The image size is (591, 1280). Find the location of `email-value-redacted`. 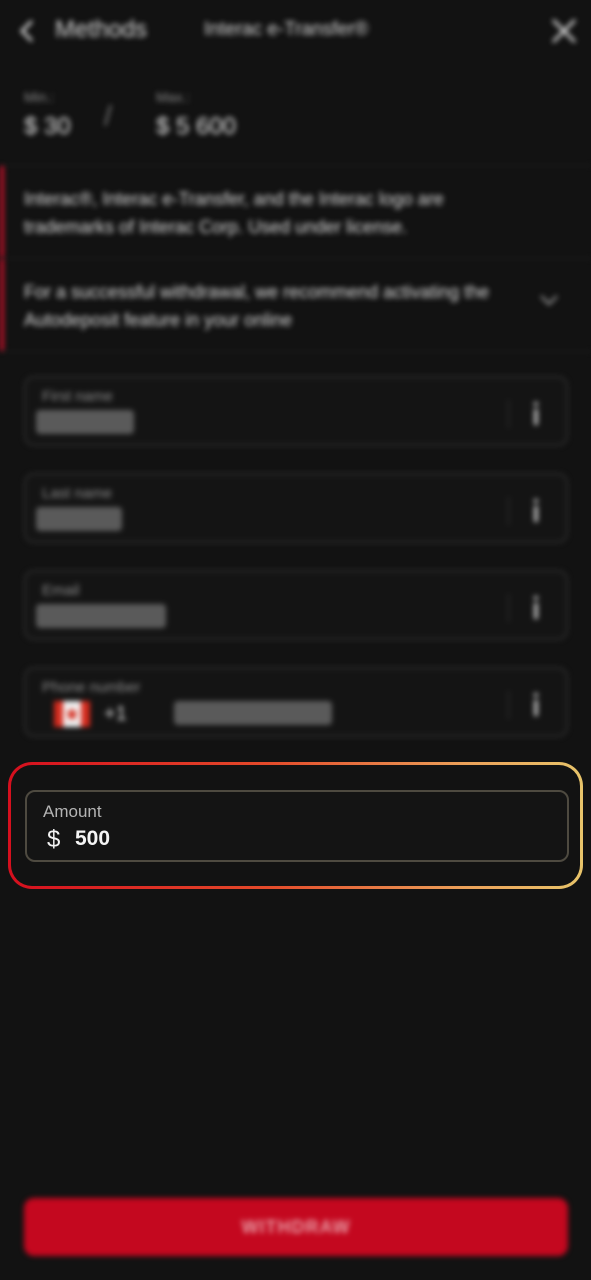

email-value-redacted is located at coordinates (101, 616).